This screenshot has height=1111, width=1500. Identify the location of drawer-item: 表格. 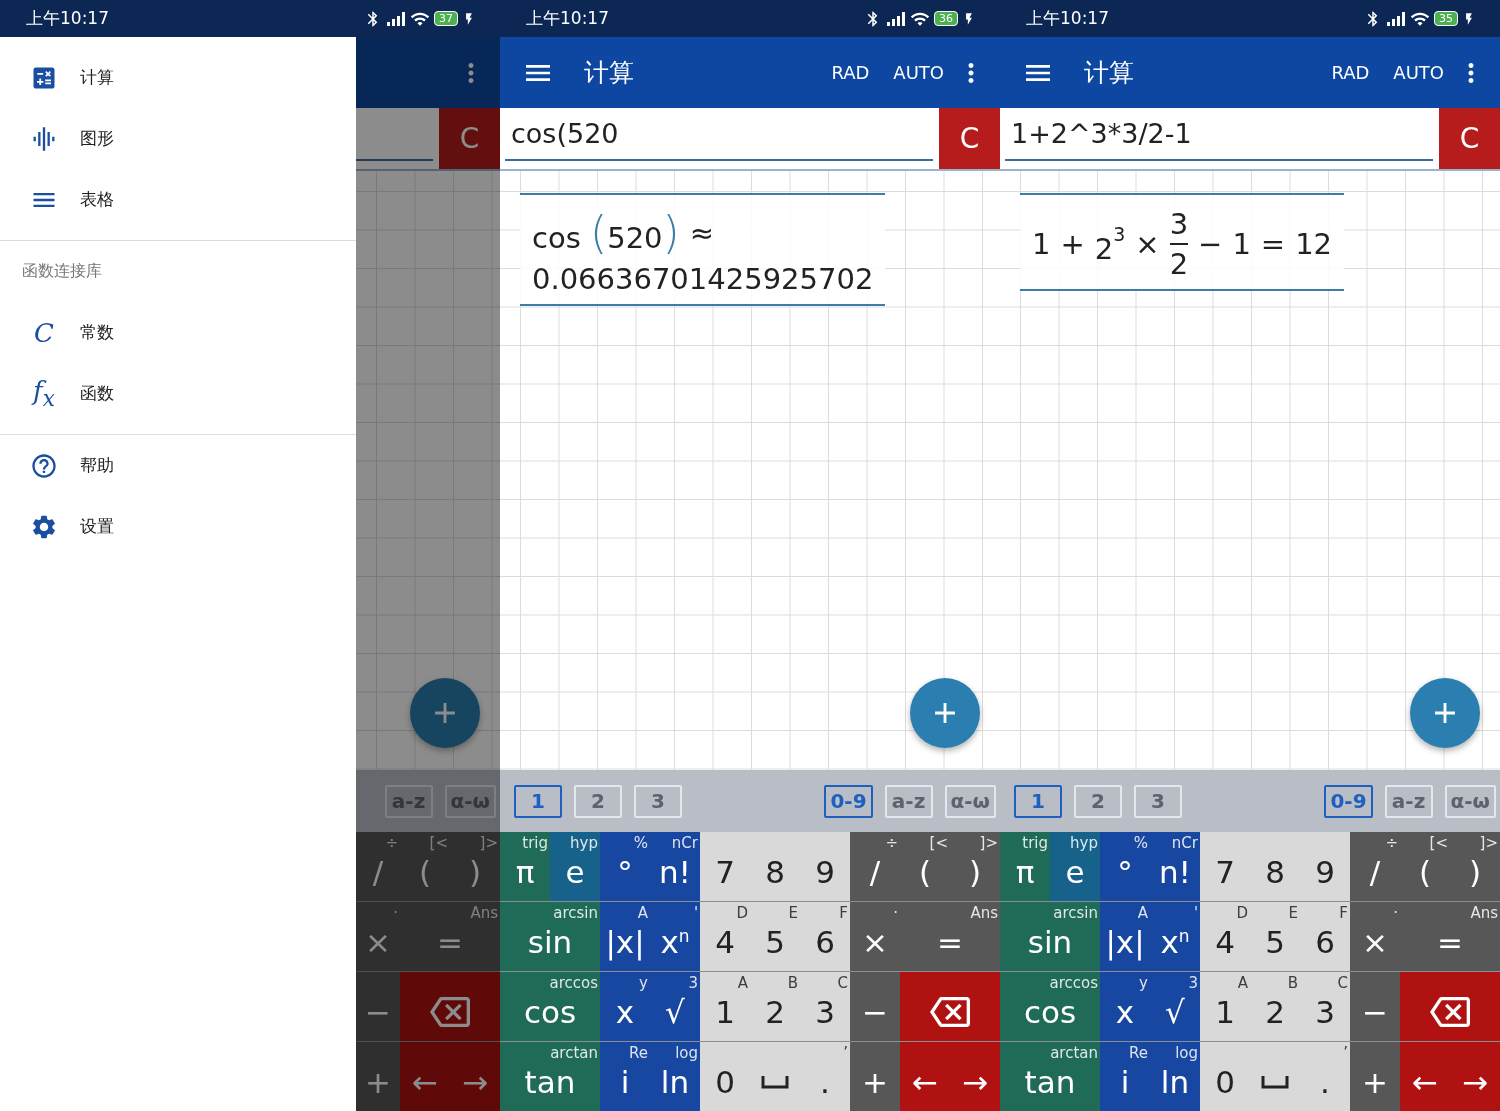
(178, 199).